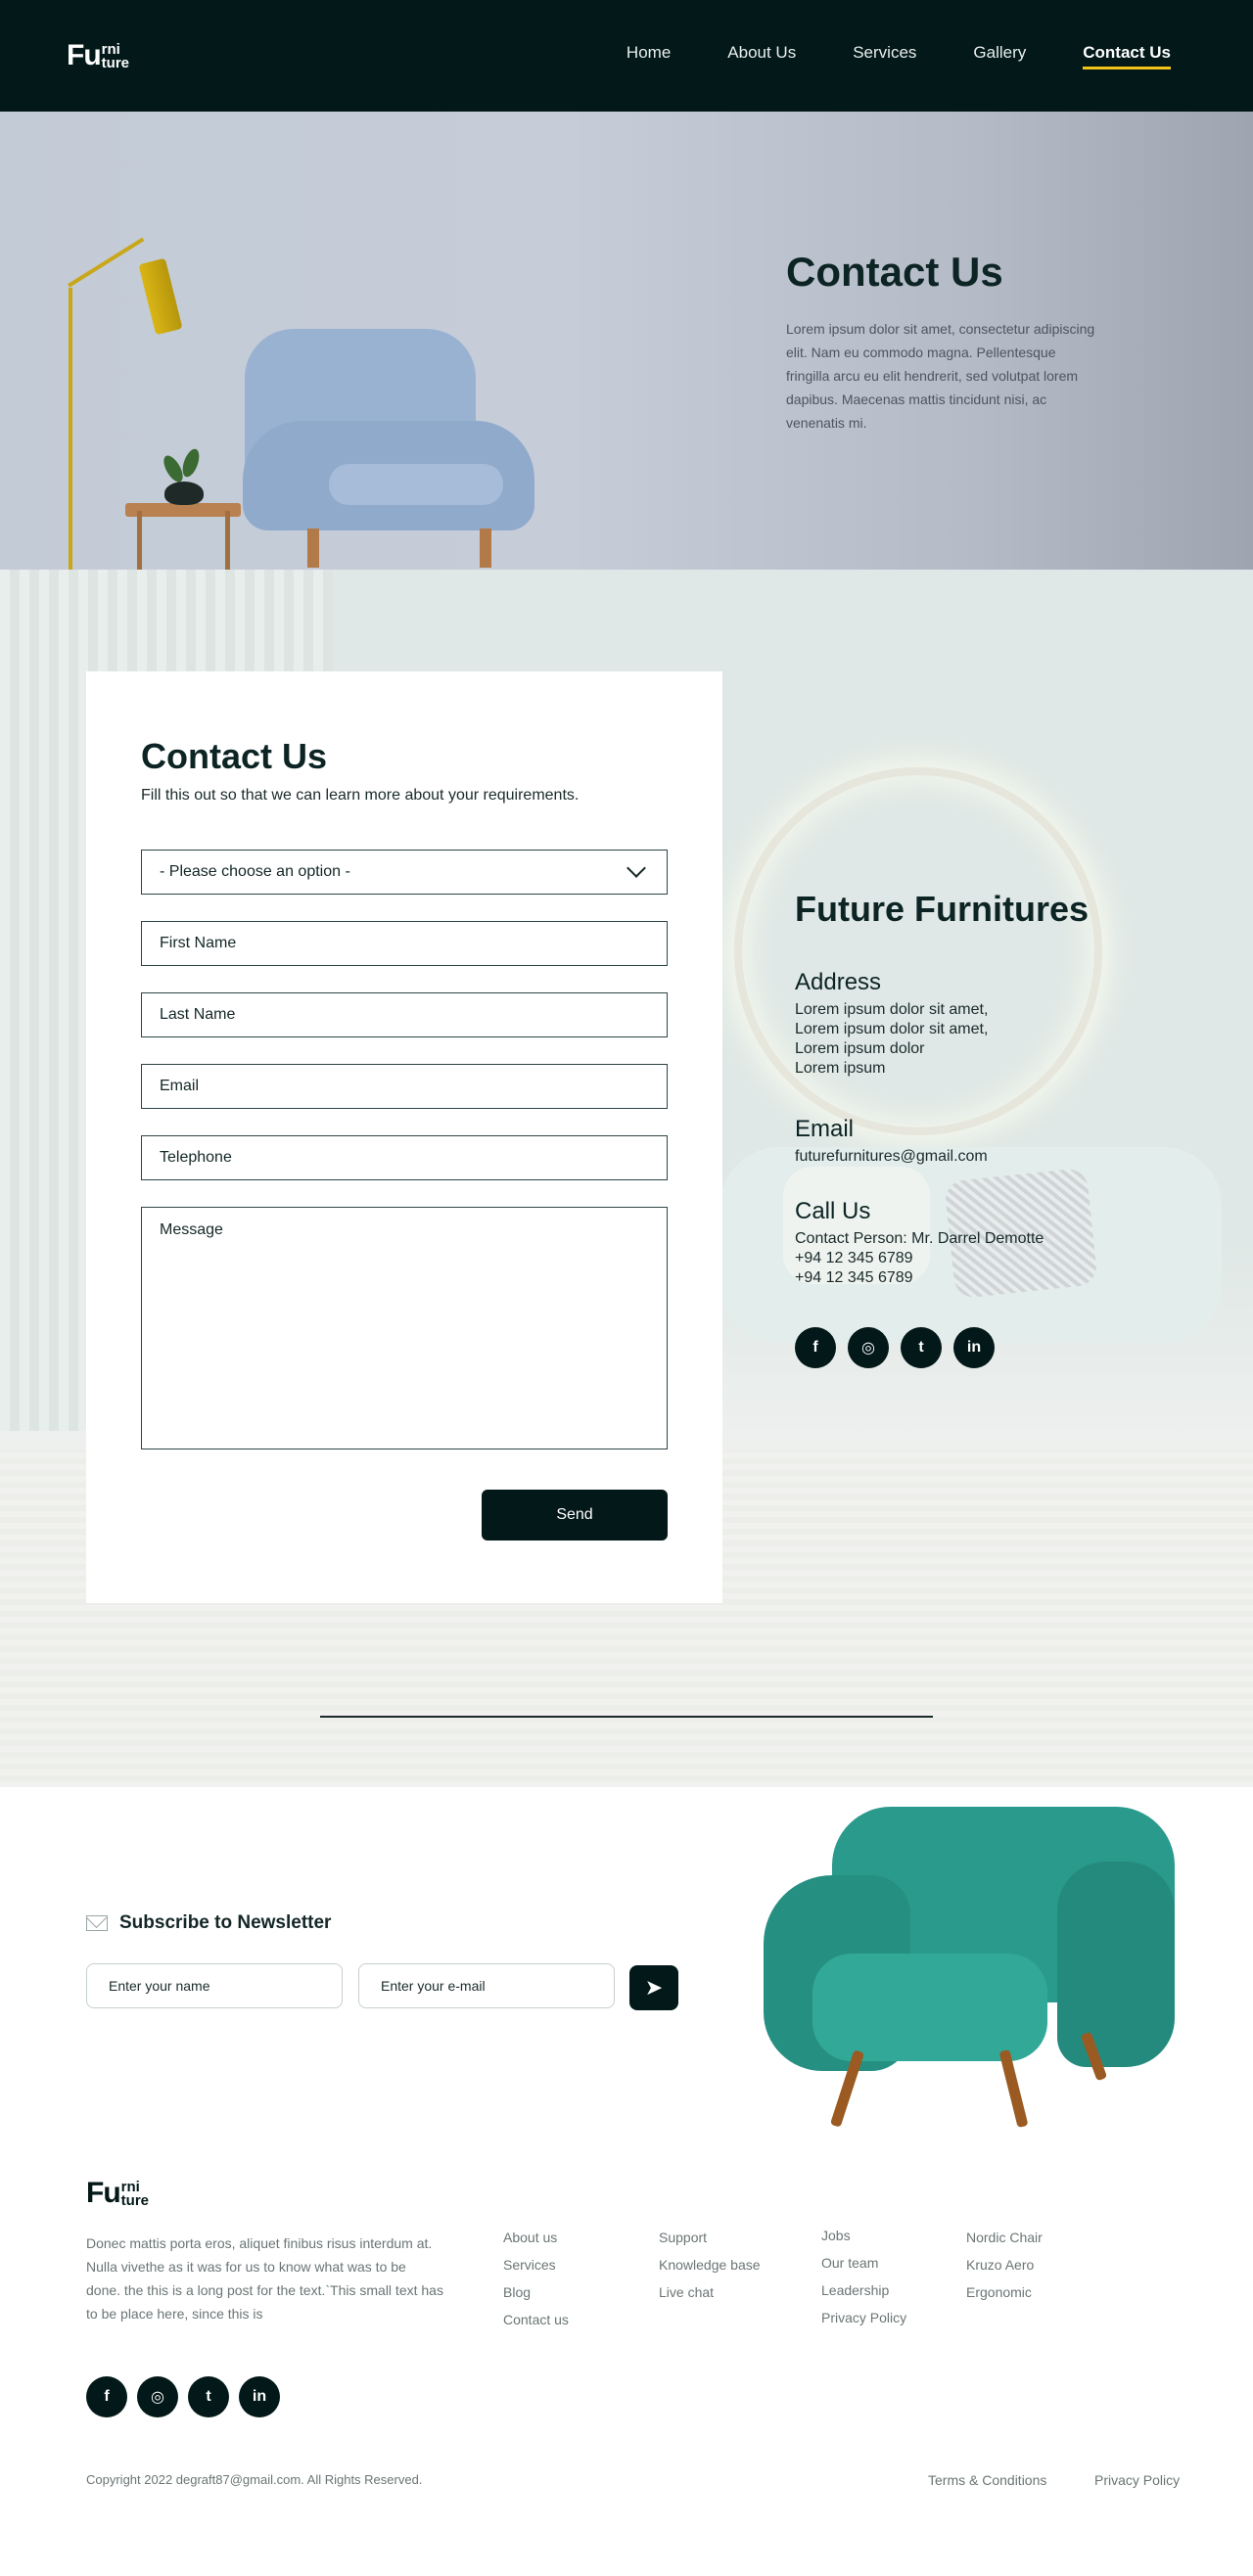  Describe the element at coordinates (990, 1141) in the screenshot. I see `email-block: Email futurefurnitures@gmail.com` at that location.